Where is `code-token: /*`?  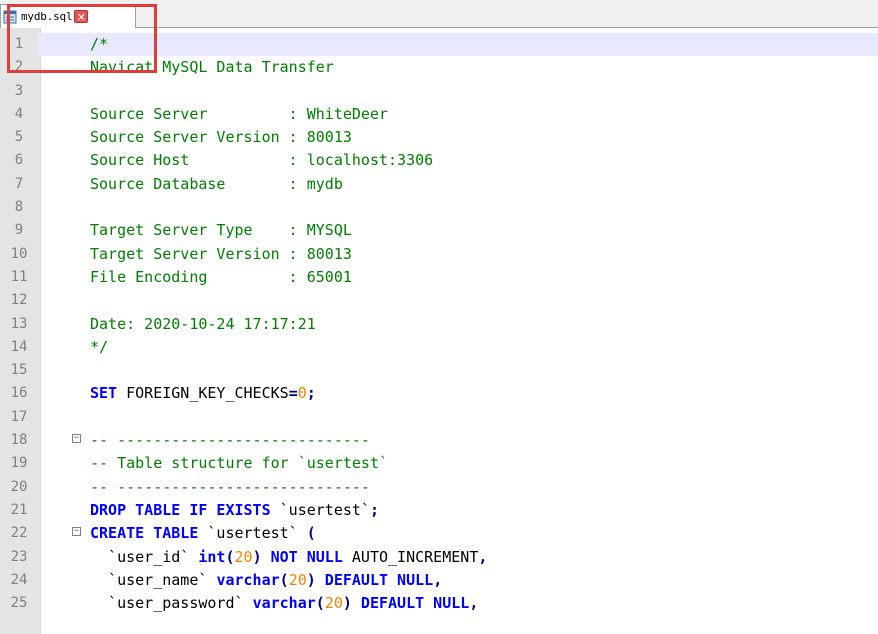 code-token: /* is located at coordinates (99, 44).